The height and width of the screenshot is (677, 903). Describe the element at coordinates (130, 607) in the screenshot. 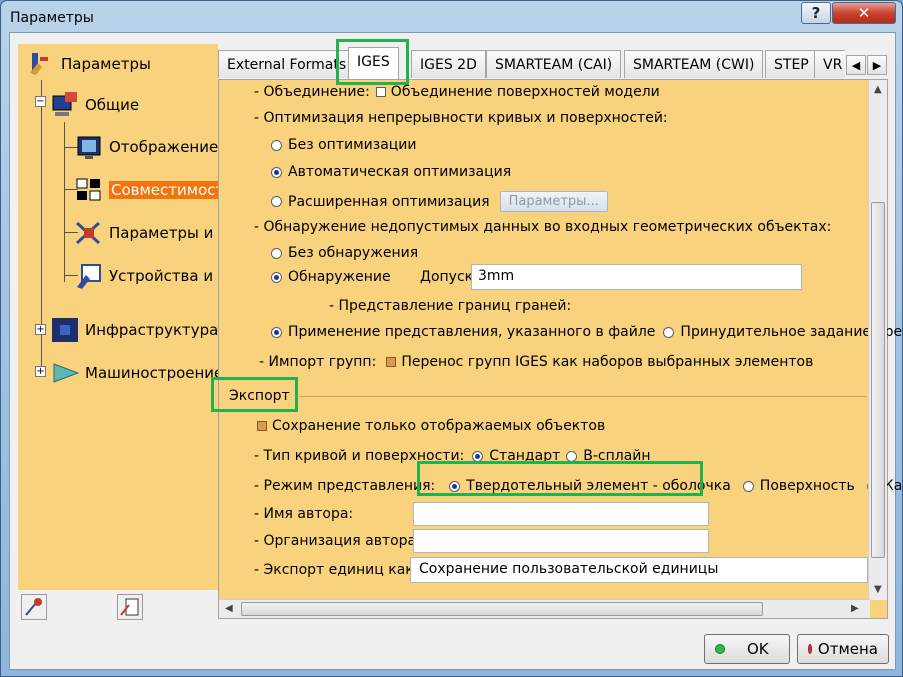

I see `document-tool-button` at that location.